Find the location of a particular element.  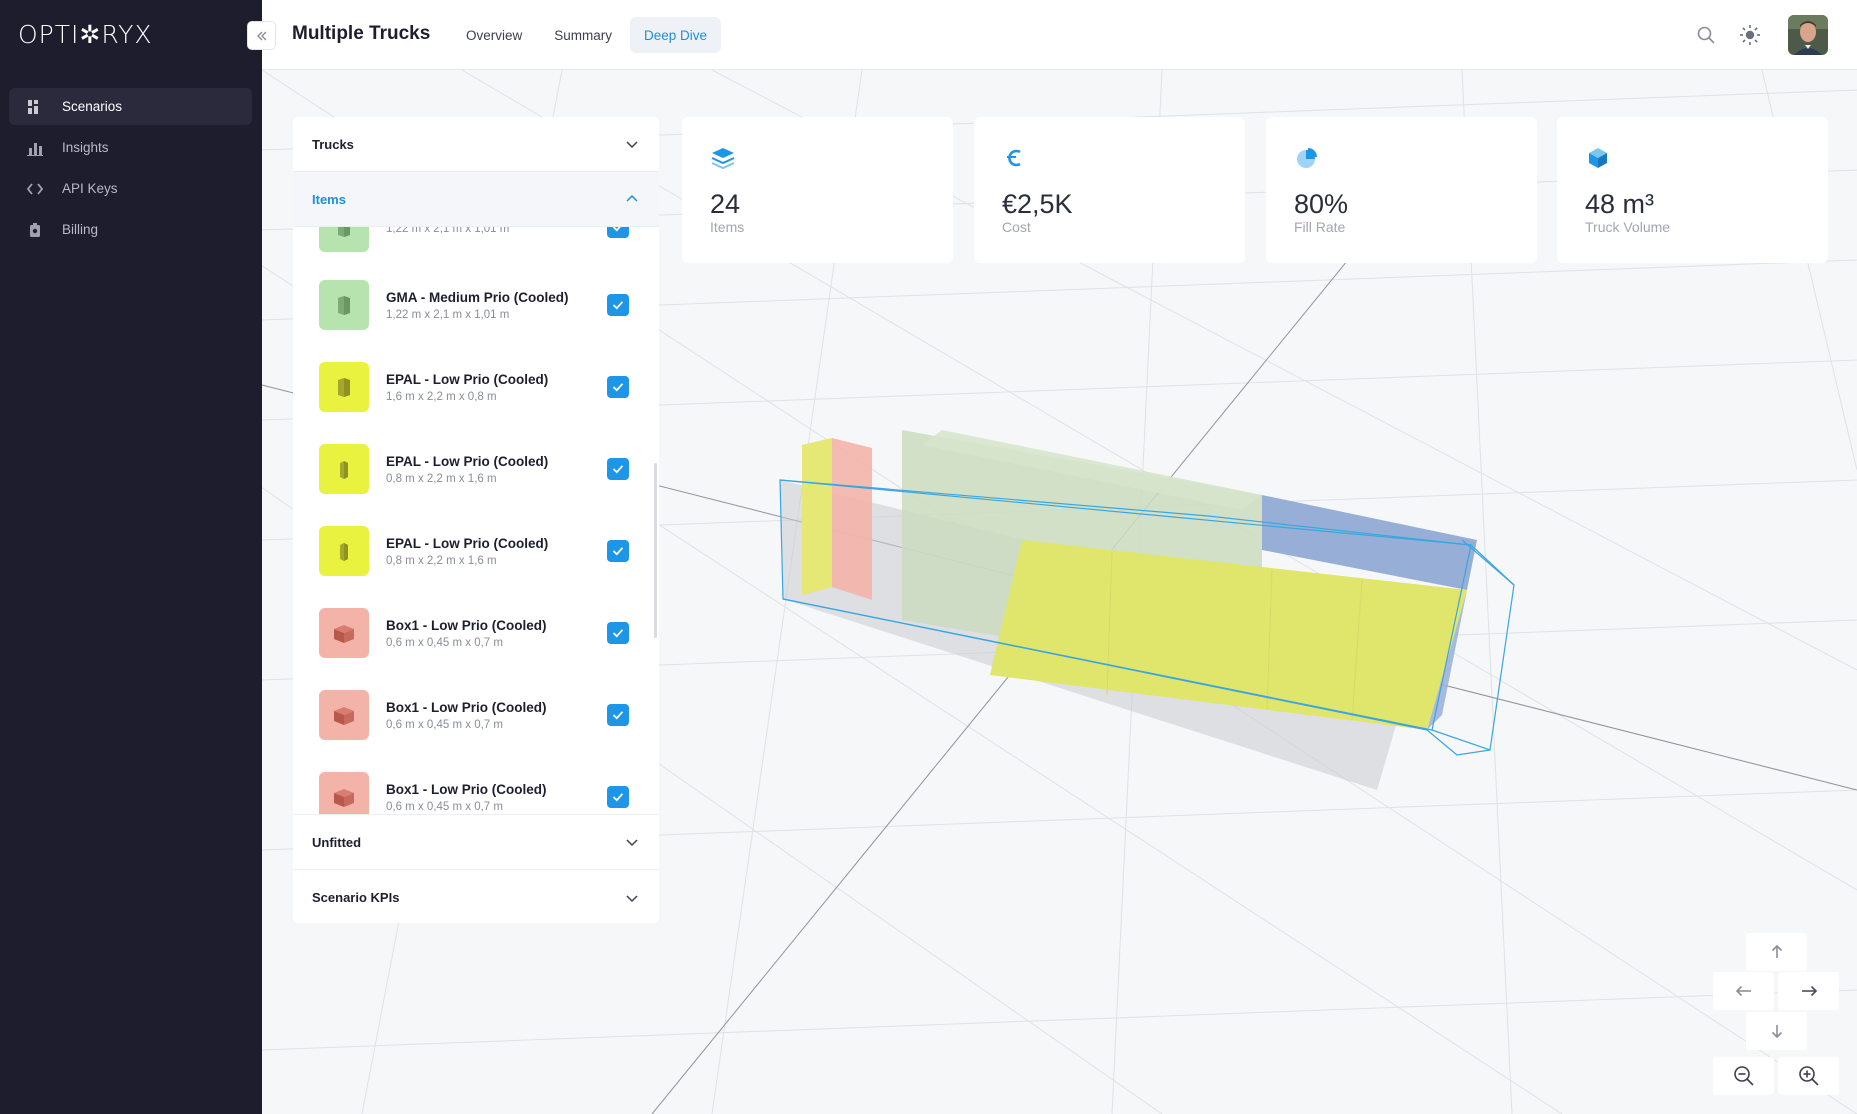

section-title: Items is located at coordinates (329, 199).